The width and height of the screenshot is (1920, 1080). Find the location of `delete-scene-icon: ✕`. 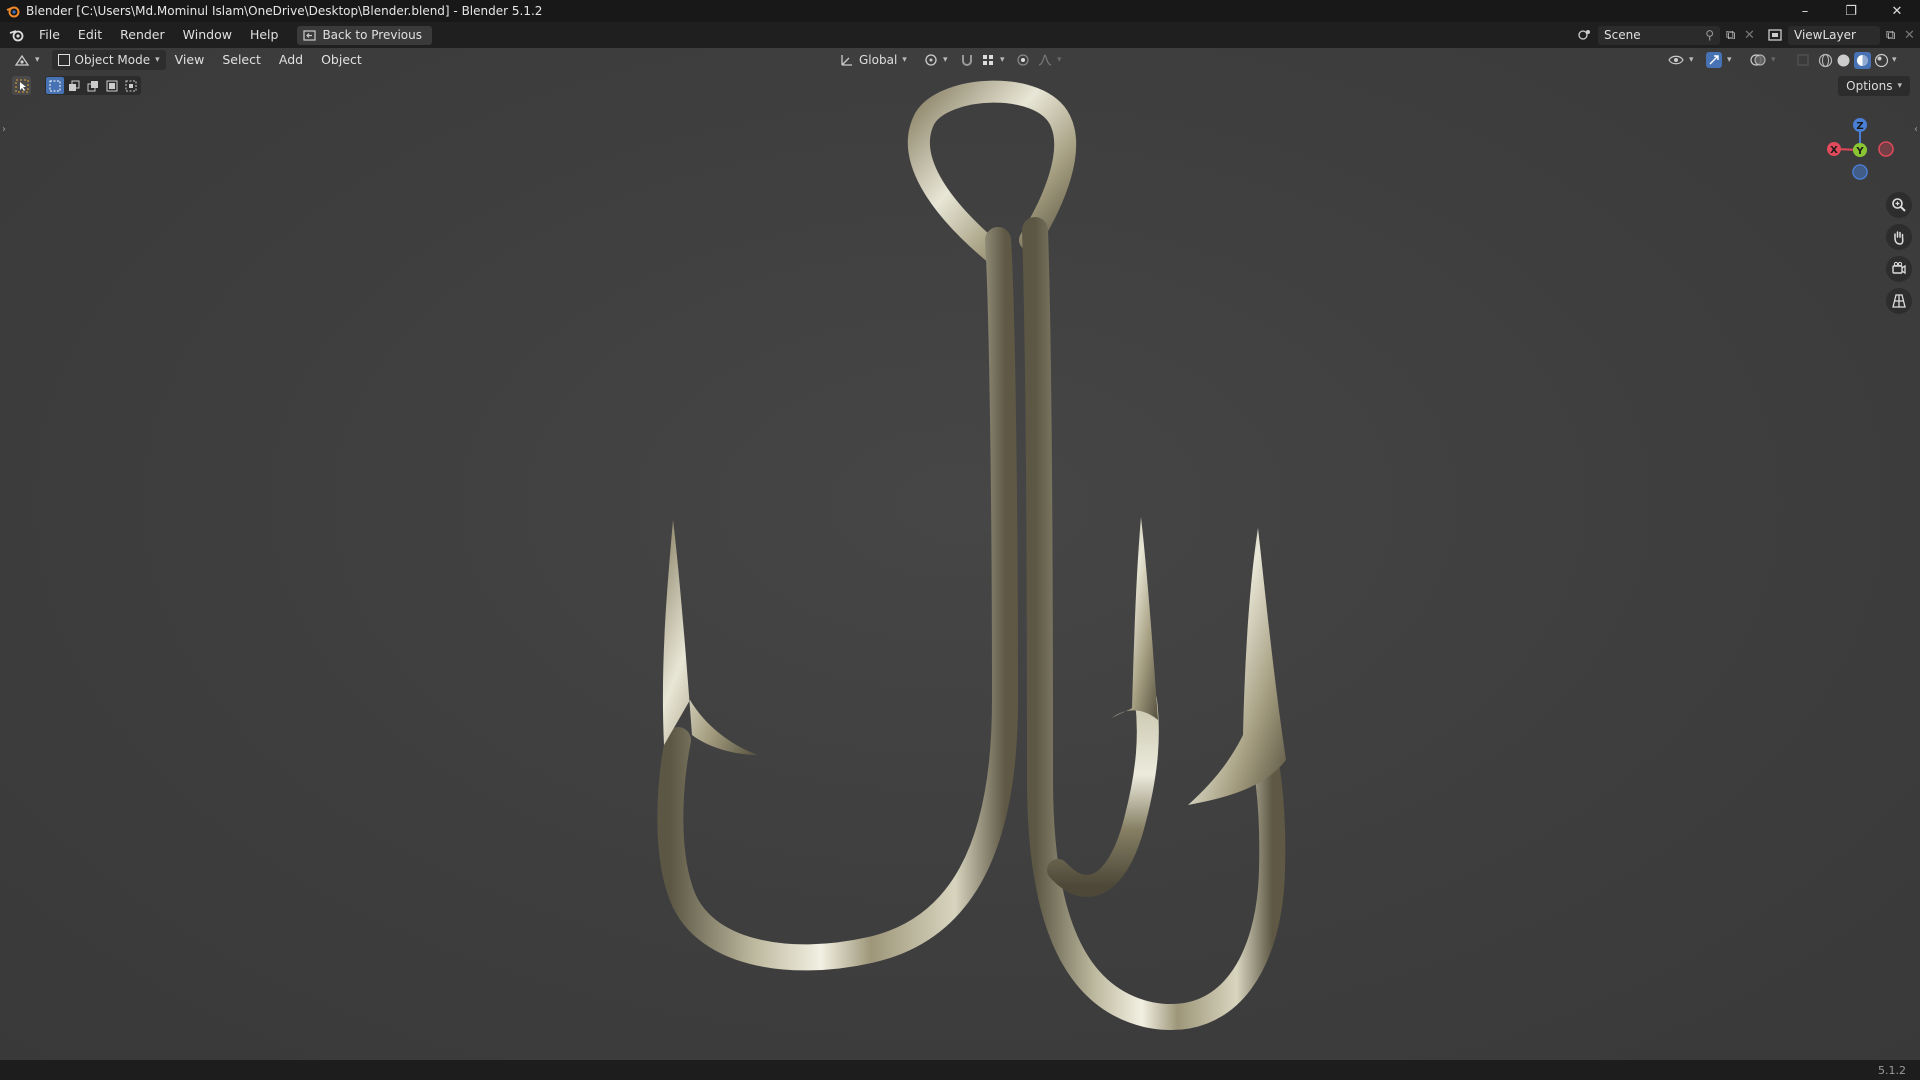

delete-scene-icon: ✕ is located at coordinates (1753, 35).